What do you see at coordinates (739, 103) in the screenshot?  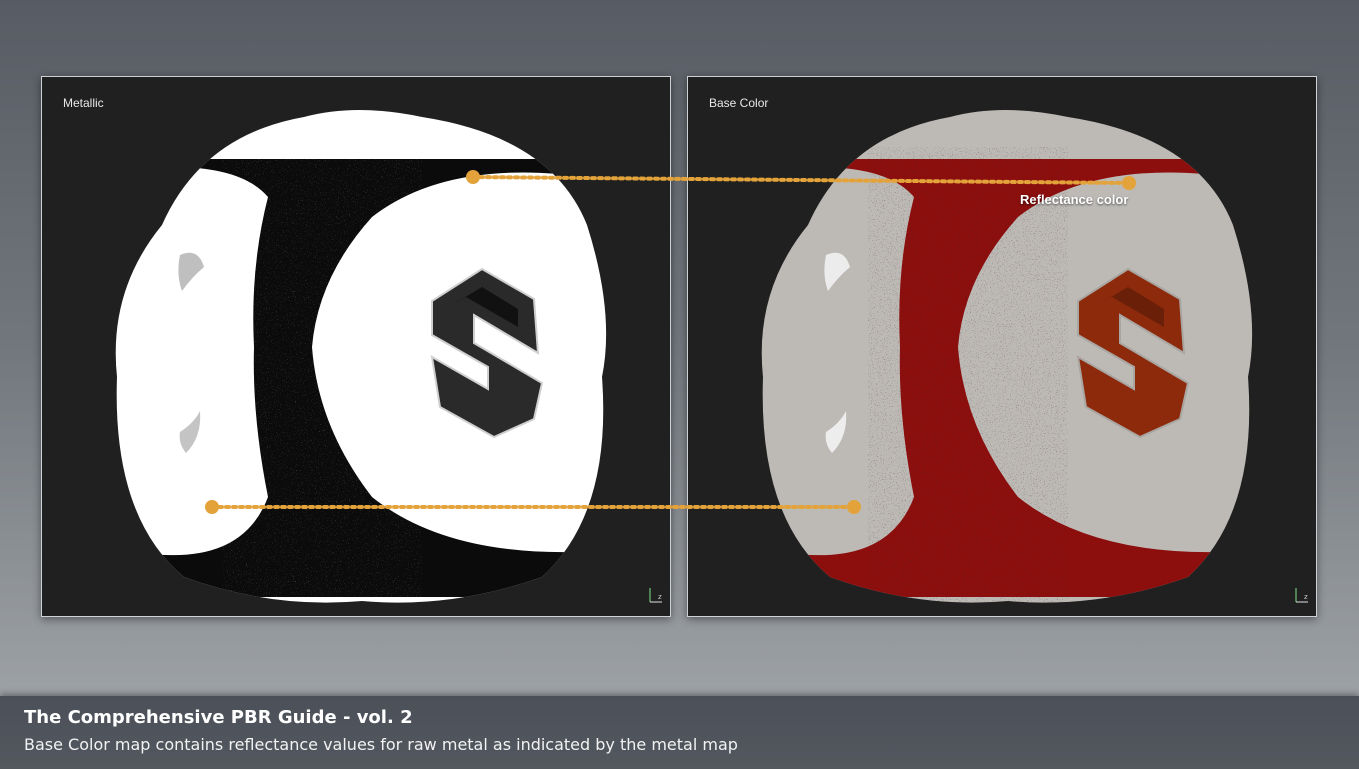 I see `base-color-viewport-label: Base Color` at bounding box center [739, 103].